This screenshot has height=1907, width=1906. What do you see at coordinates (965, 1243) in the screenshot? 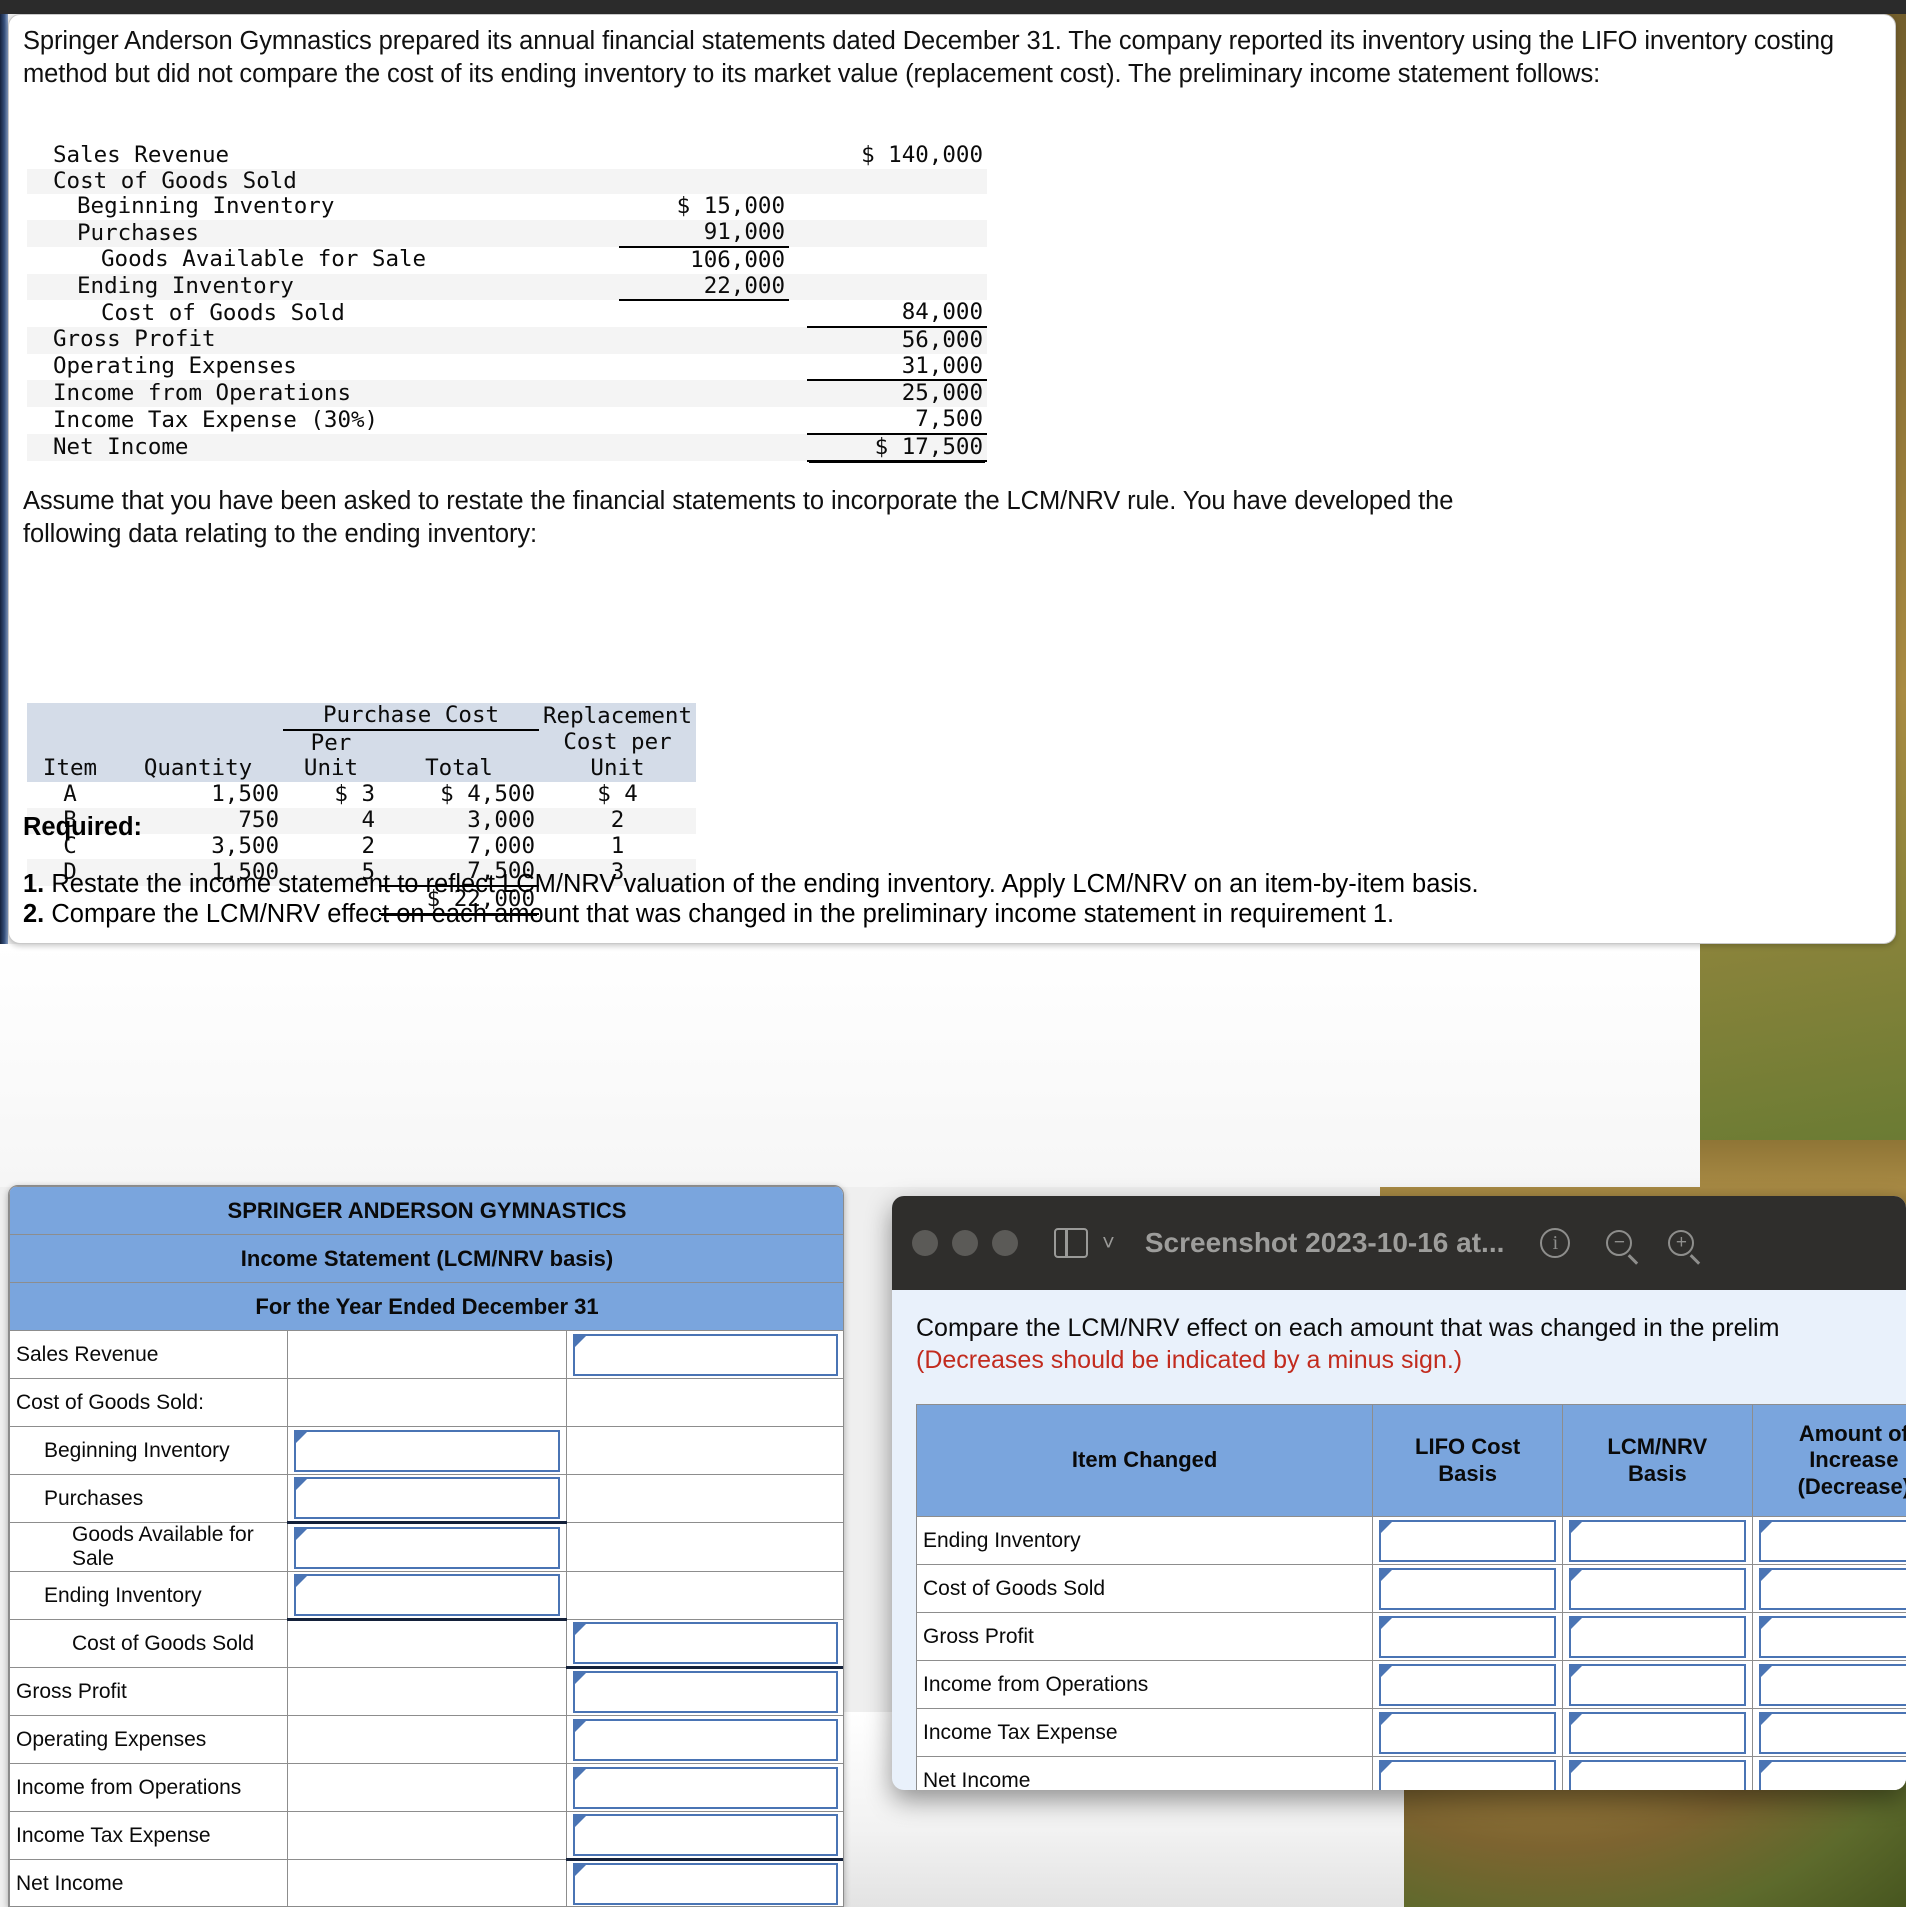
I see `minimize-dot-icon` at bounding box center [965, 1243].